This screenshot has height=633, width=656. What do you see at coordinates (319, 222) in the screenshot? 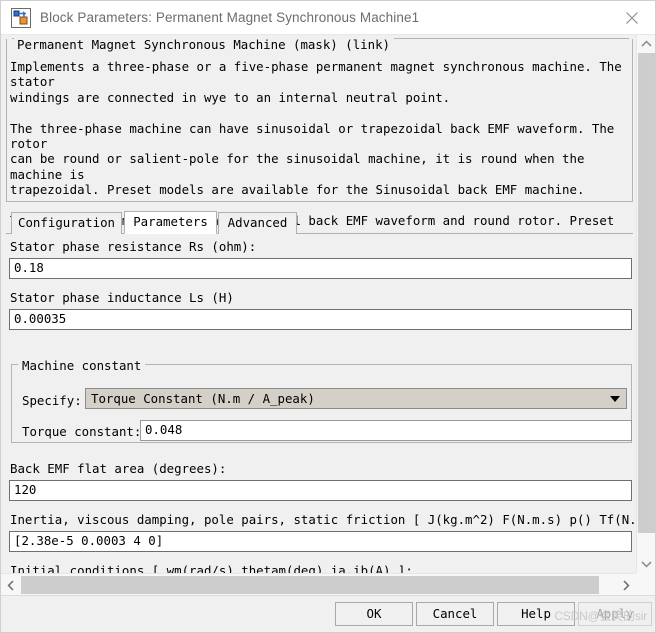
I see `tab-strip: Configuration Parameters Advanced` at bounding box center [319, 222].